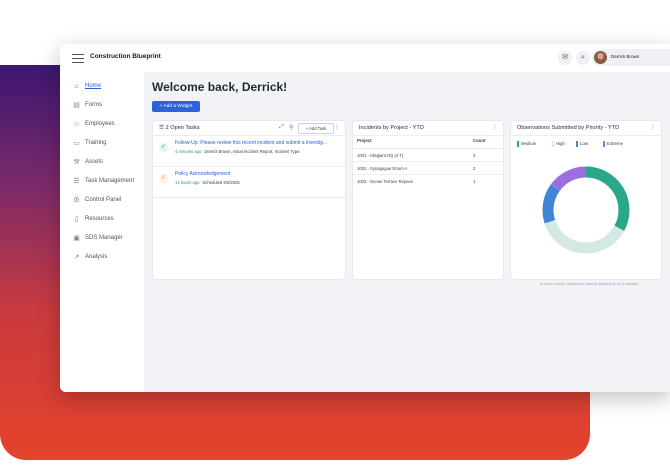 This screenshot has height=471, width=670. What do you see at coordinates (380, 155) in the screenshot?
I see `project-cell: 1001 - Allegiant HQ (4 T)` at bounding box center [380, 155].